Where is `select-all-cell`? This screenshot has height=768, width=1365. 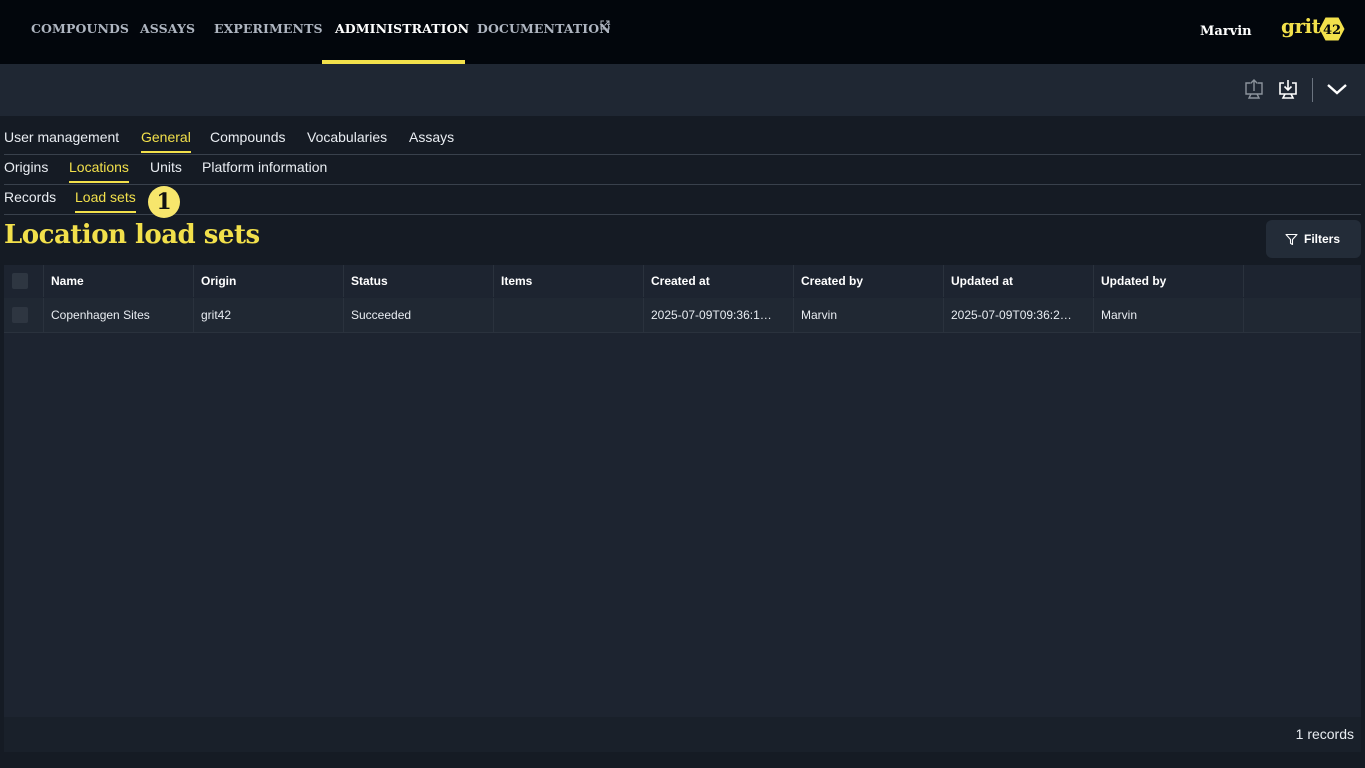
select-all-cell is located at coordinates (24, 281).